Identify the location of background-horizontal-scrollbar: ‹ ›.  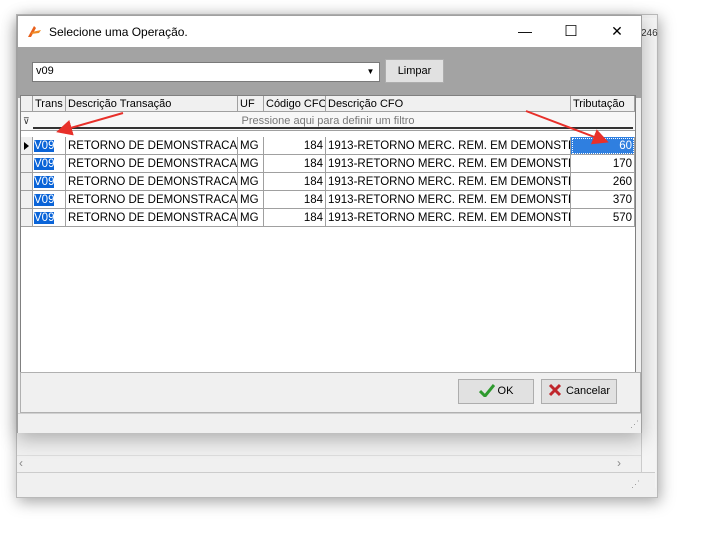
(329, 463).